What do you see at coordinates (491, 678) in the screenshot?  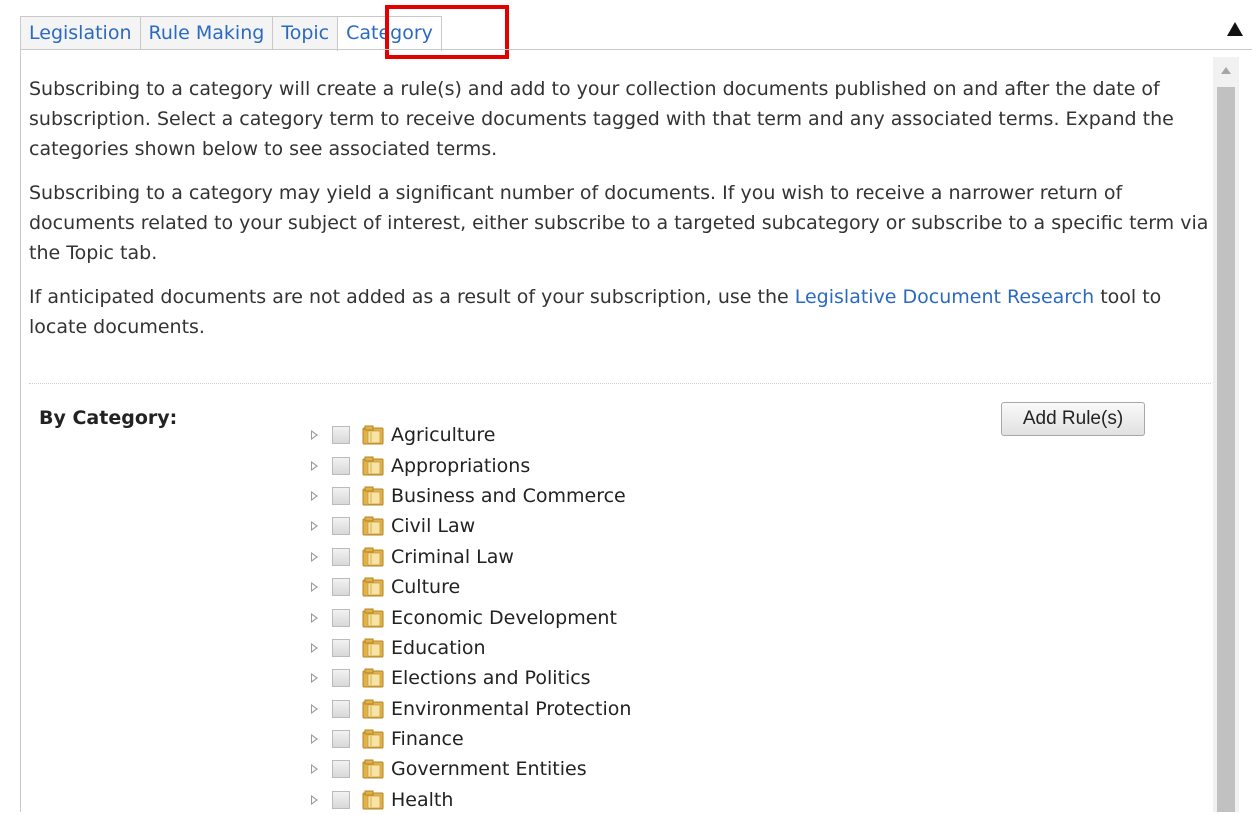 I see `category-label: Elections and Politics` at bounding box center [491, 678].